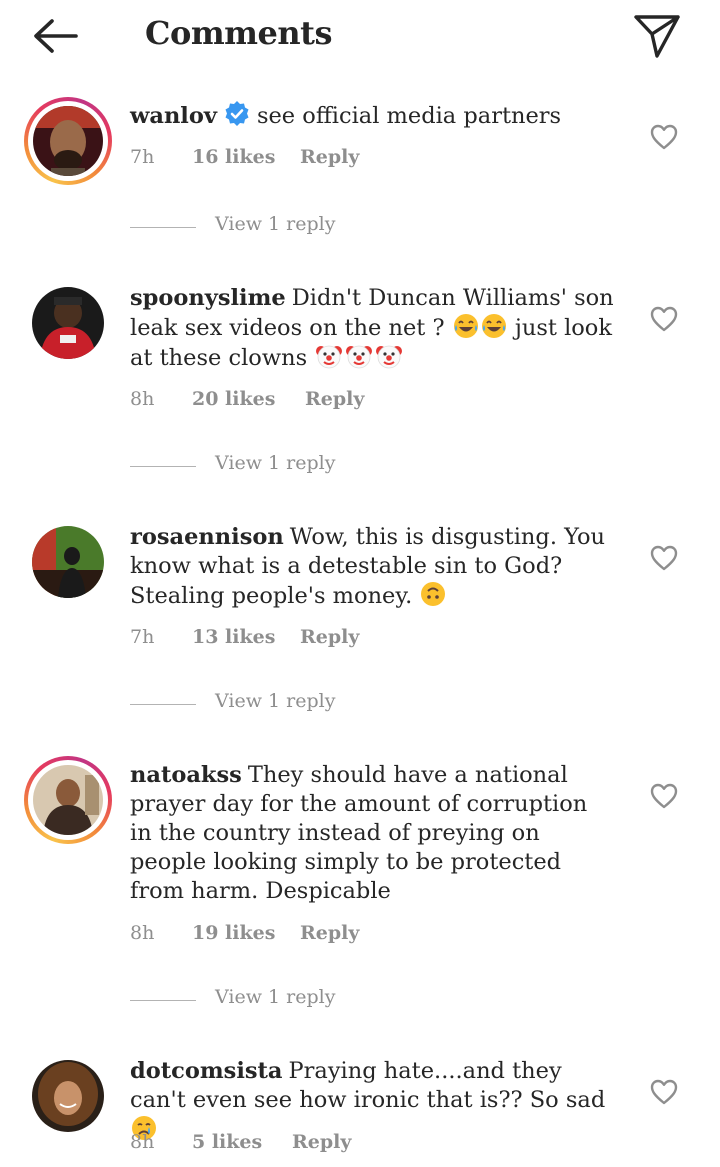  What do you see at coordinates (233, 157) in the screenshot?
I see `likes-count: 16 likes` at bounding box center [233, 157].